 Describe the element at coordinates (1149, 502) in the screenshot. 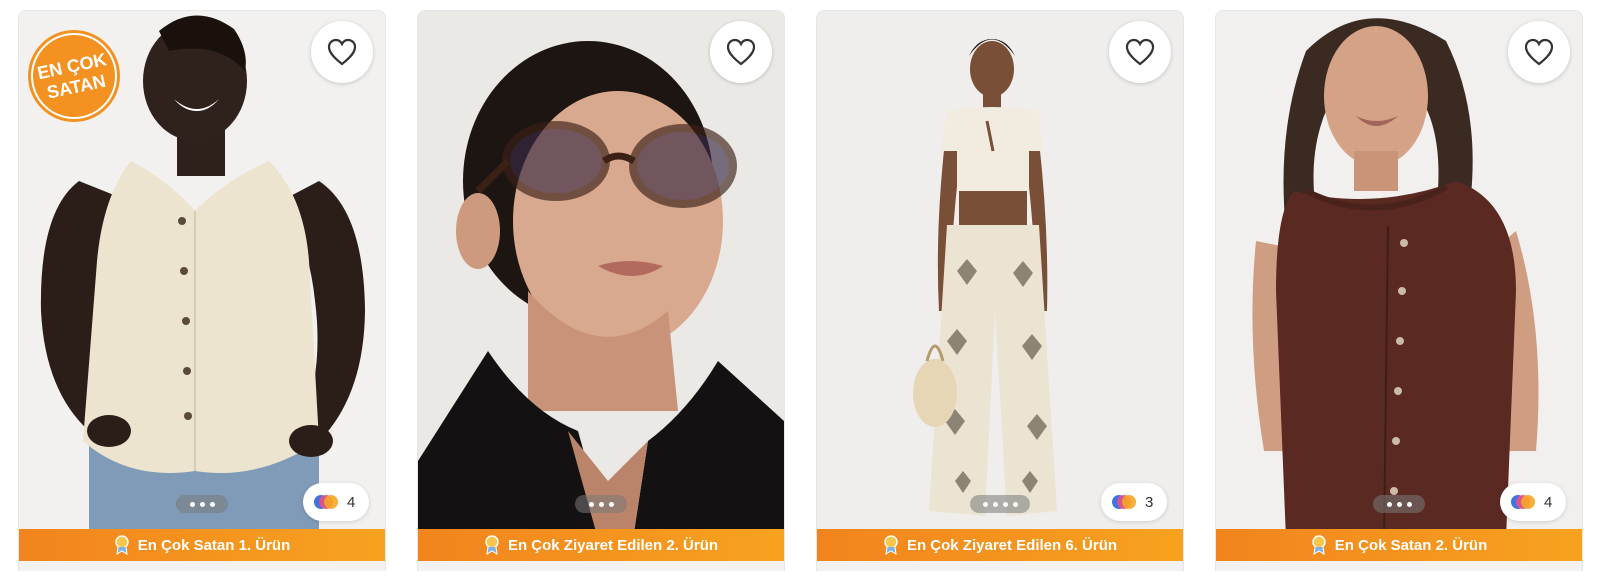

I see `color-count: 3` at that location.